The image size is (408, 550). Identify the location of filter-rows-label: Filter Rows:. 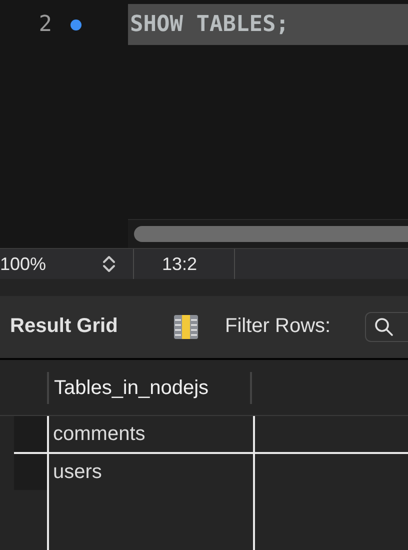
(278, 326).